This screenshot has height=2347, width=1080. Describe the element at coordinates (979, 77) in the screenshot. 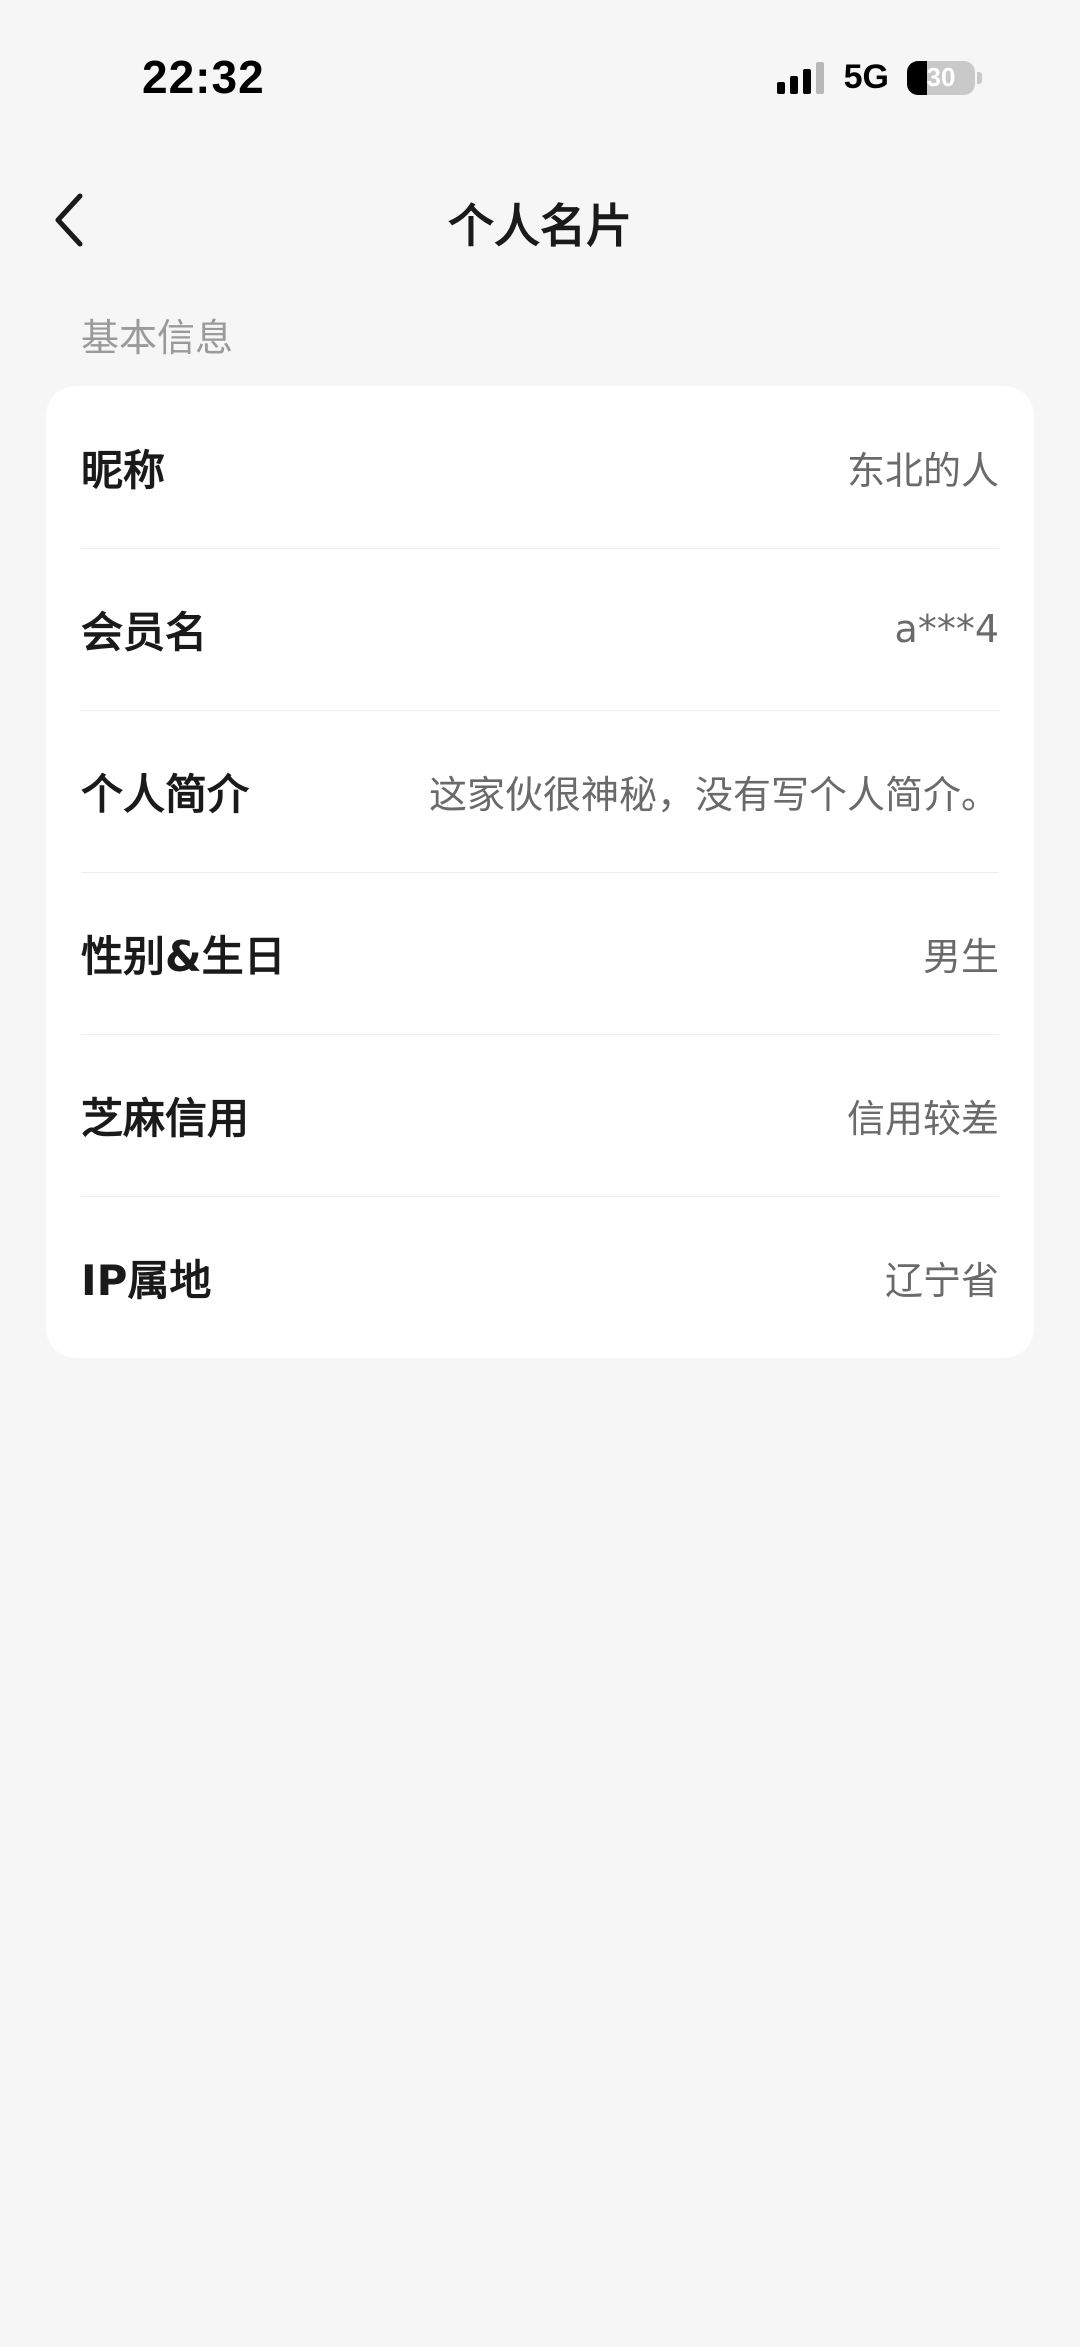

I see `battery-cap` at that location.